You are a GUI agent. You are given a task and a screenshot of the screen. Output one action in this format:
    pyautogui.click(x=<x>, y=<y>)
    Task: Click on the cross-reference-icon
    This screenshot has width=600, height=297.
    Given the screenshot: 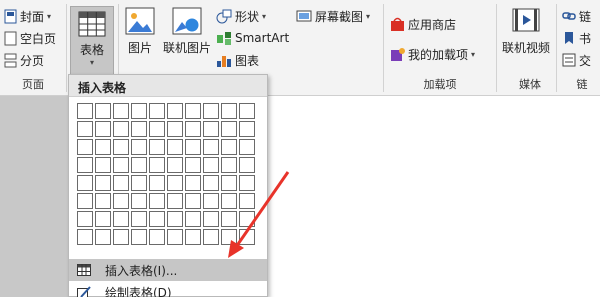 What is the action you would take?
    pyautogui.click(x=569, y=60)
    